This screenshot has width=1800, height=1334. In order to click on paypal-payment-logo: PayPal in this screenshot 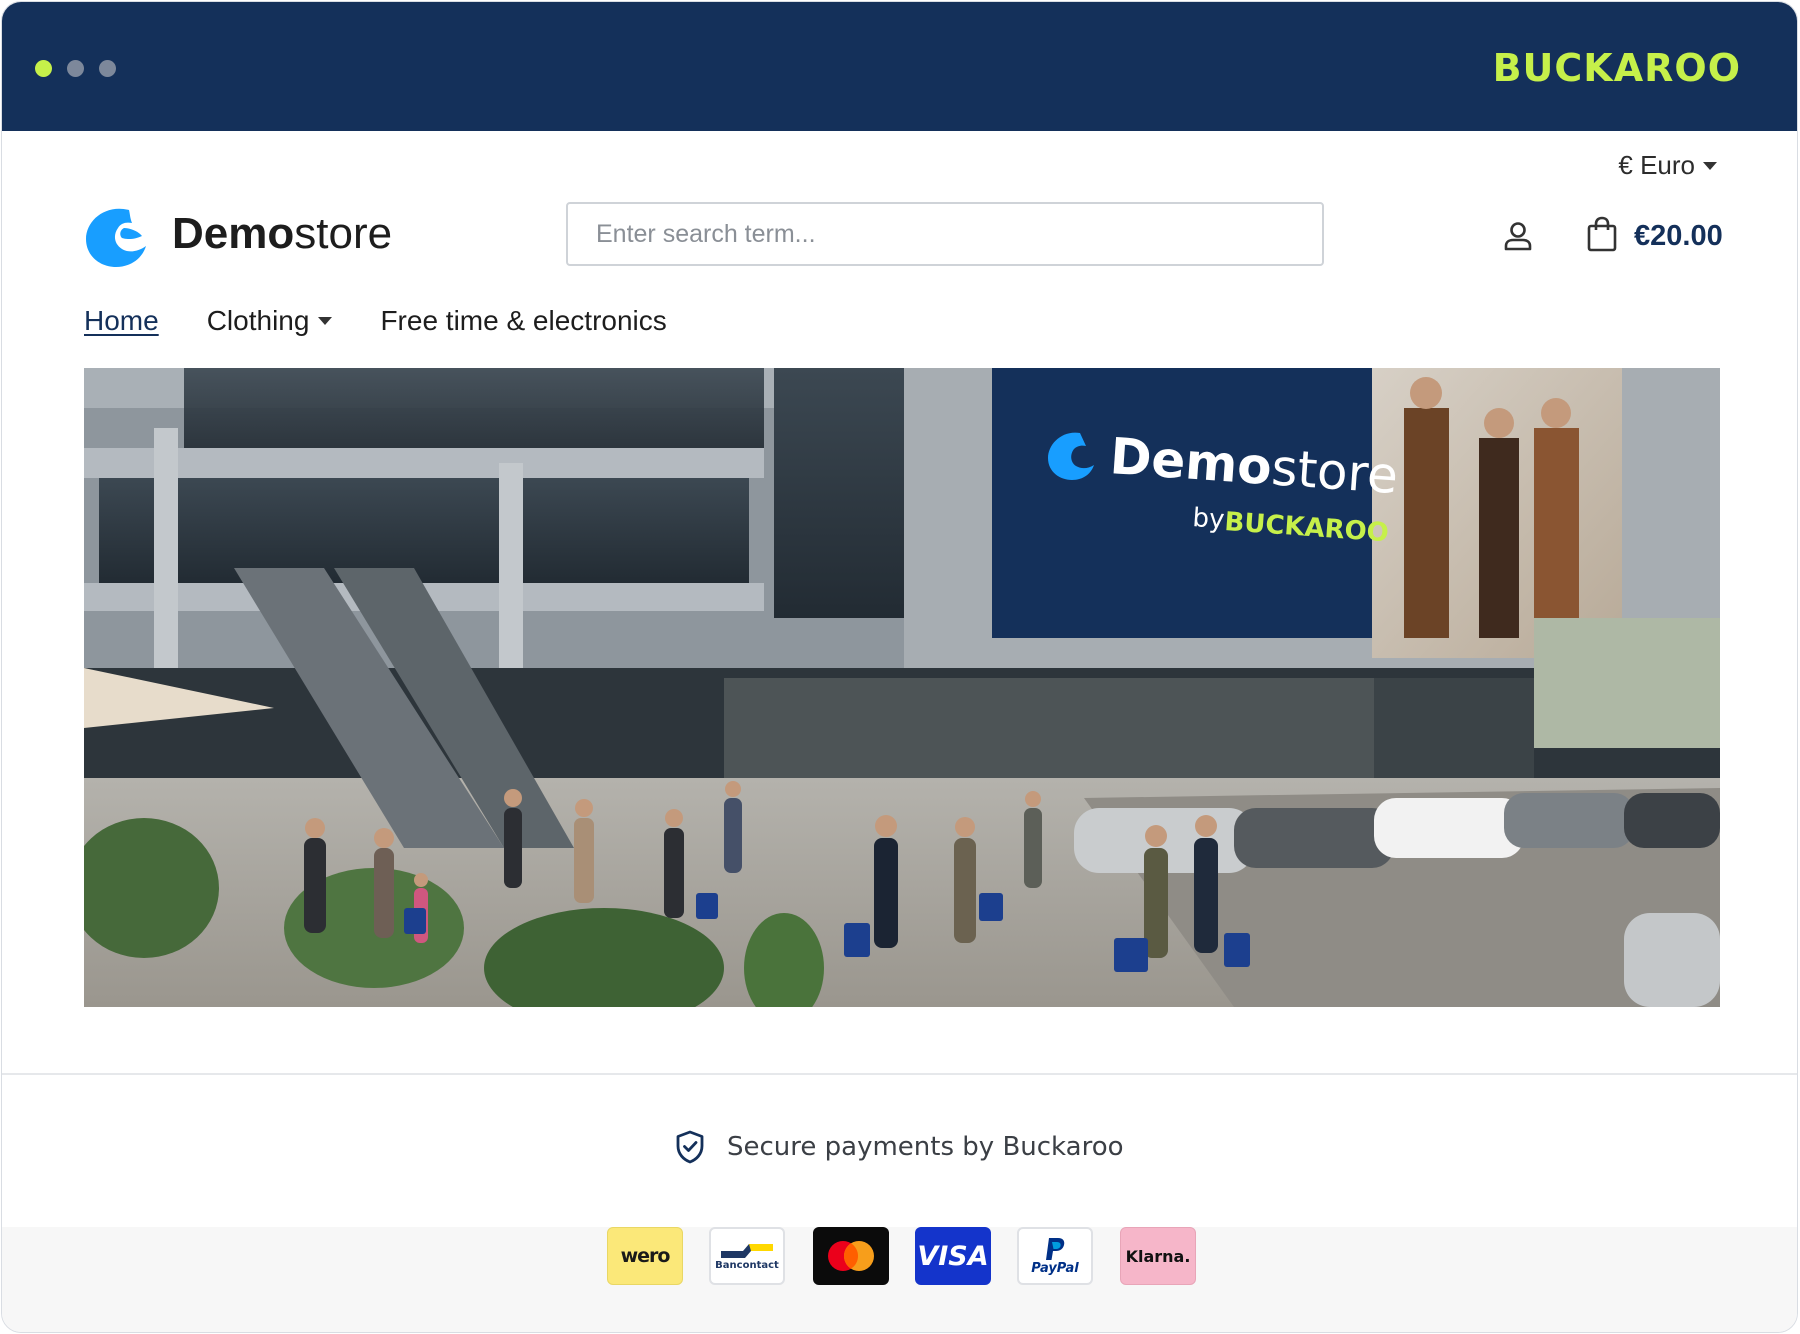, I will do `click(1055, 1256)`.